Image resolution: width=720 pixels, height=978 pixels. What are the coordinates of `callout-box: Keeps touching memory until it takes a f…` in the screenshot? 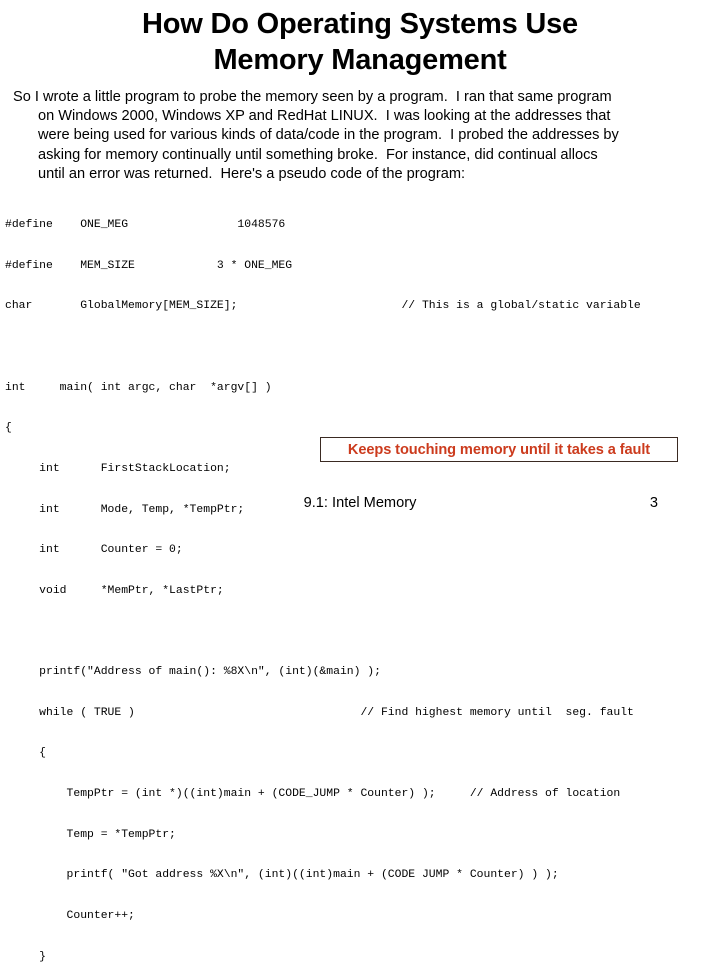 It's located at (499, 449).